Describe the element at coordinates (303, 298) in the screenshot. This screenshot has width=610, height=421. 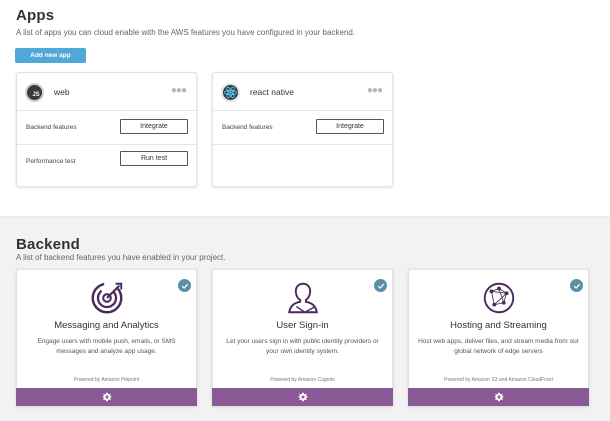
I see `user-silhouette-icon` at that location.